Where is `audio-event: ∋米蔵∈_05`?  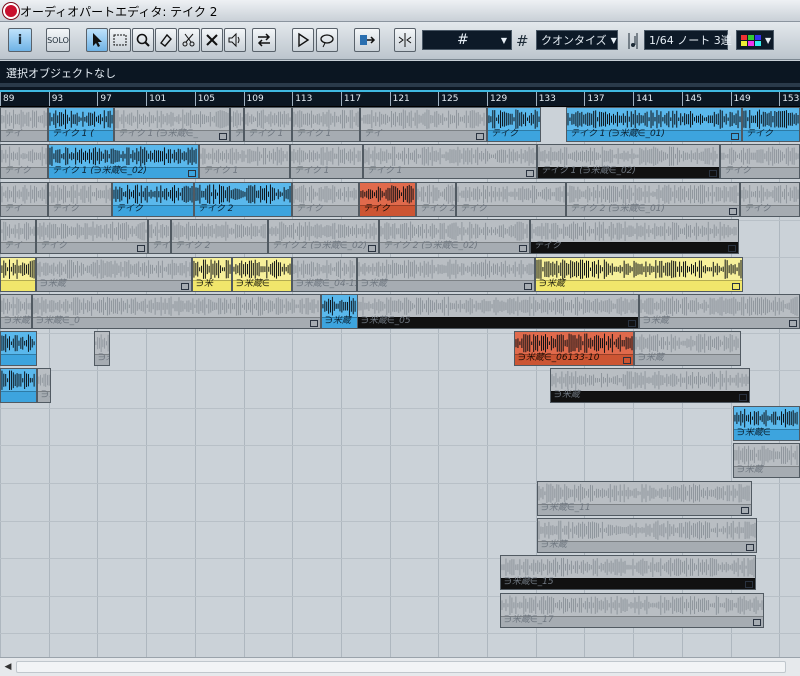
audio-event: ∋米蔵∈_05 is located at coordinates (498, 311).